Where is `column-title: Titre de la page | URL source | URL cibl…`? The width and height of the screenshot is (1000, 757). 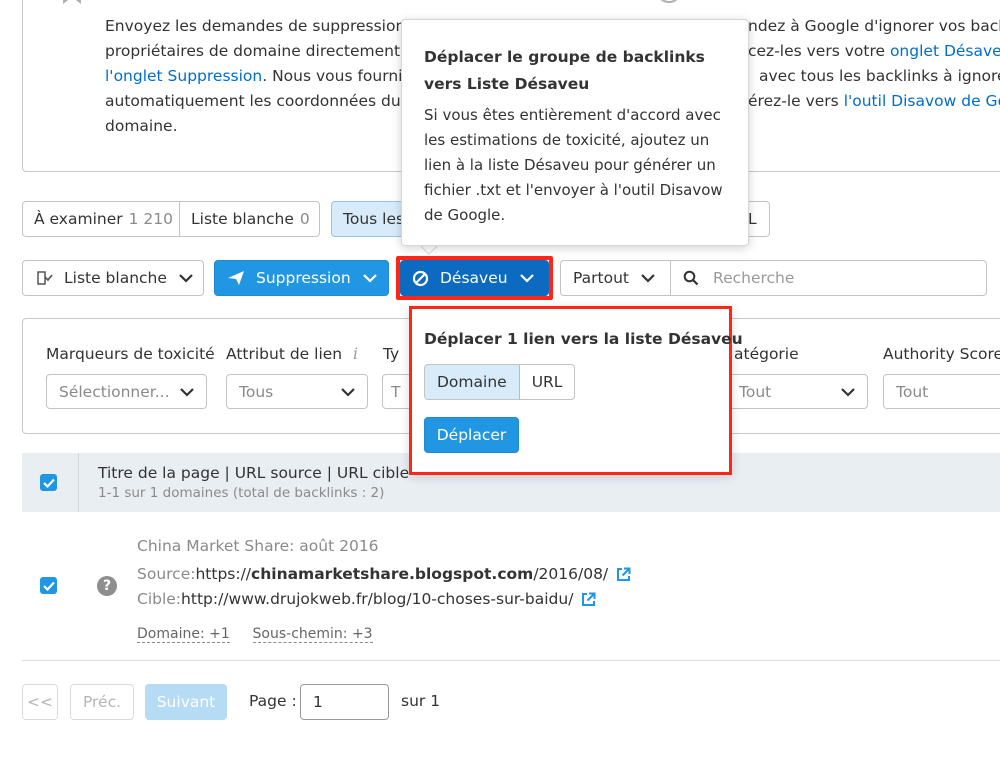
column-title: Titre de la page | URL source | URL cibl… is located at coordinates (254, 473).